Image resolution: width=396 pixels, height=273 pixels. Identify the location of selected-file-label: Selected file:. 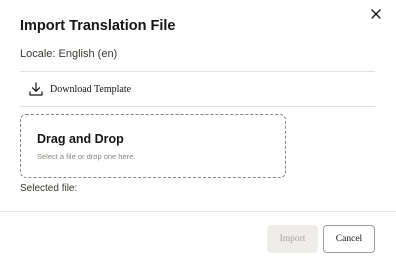
(49, 188).